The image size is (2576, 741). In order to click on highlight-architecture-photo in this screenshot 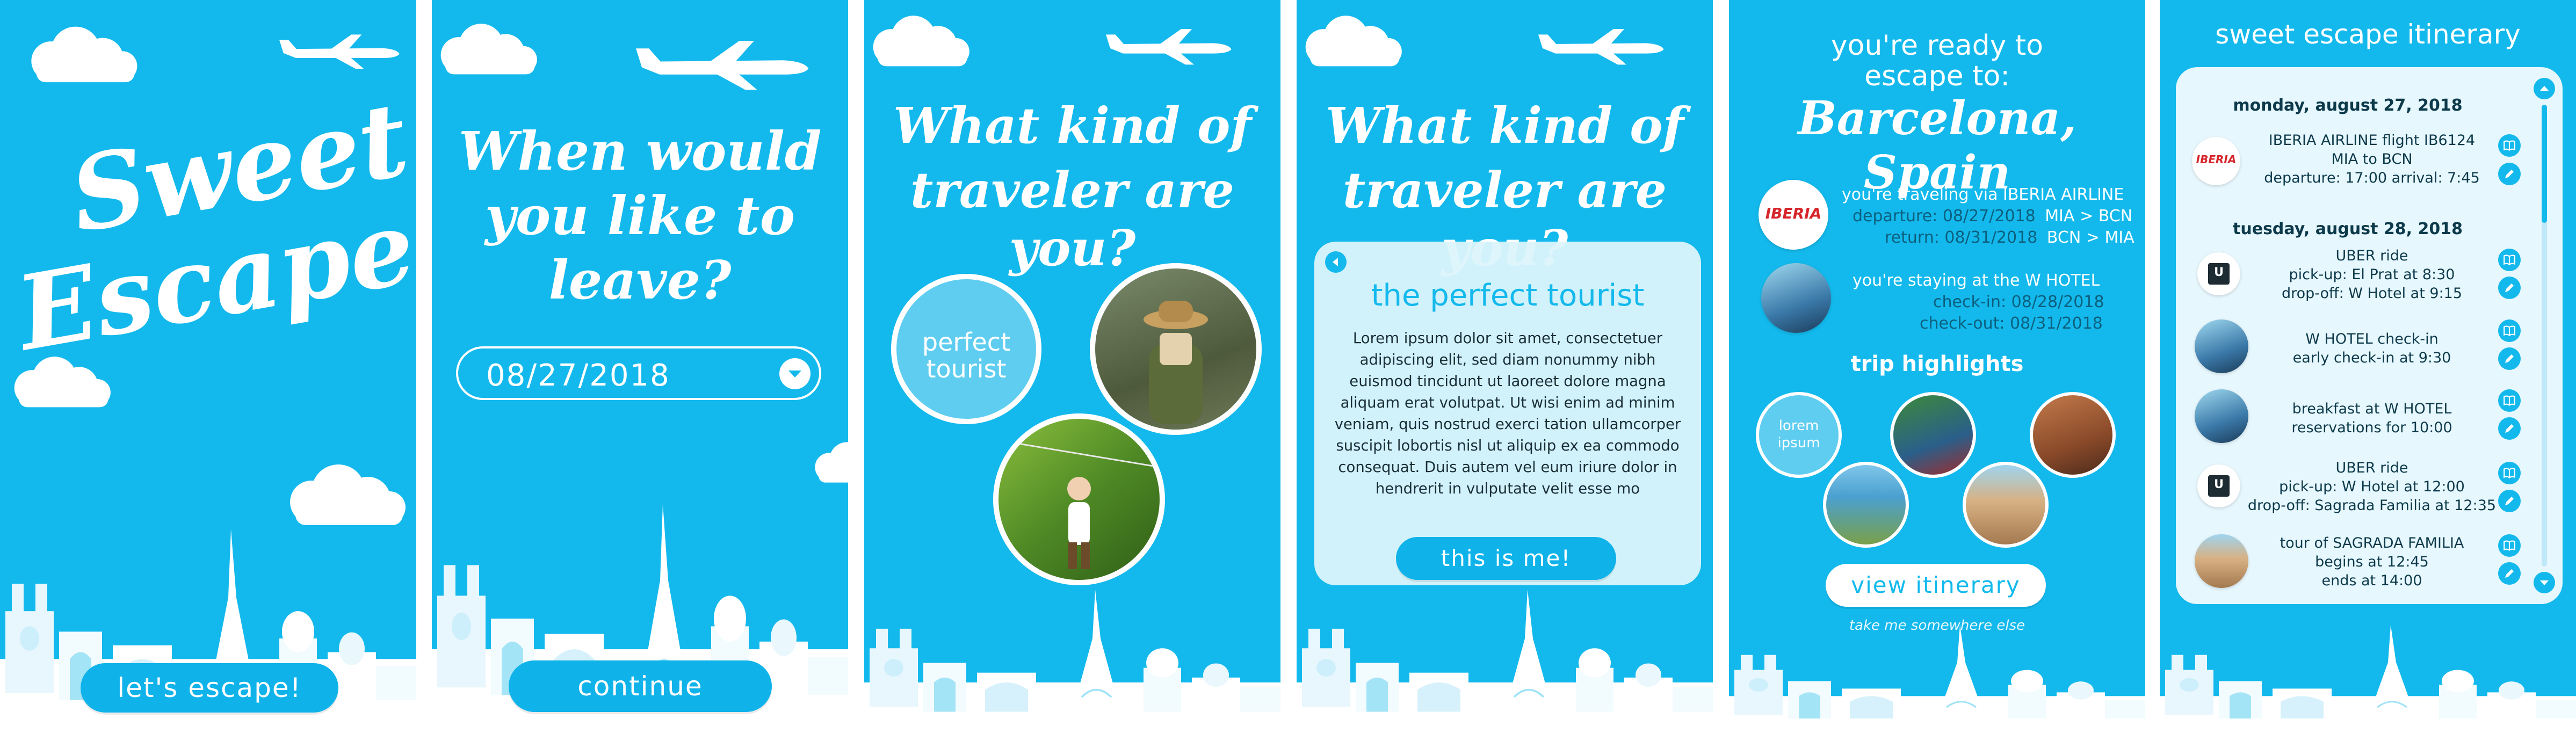, I will do `click(2073, 435)`.